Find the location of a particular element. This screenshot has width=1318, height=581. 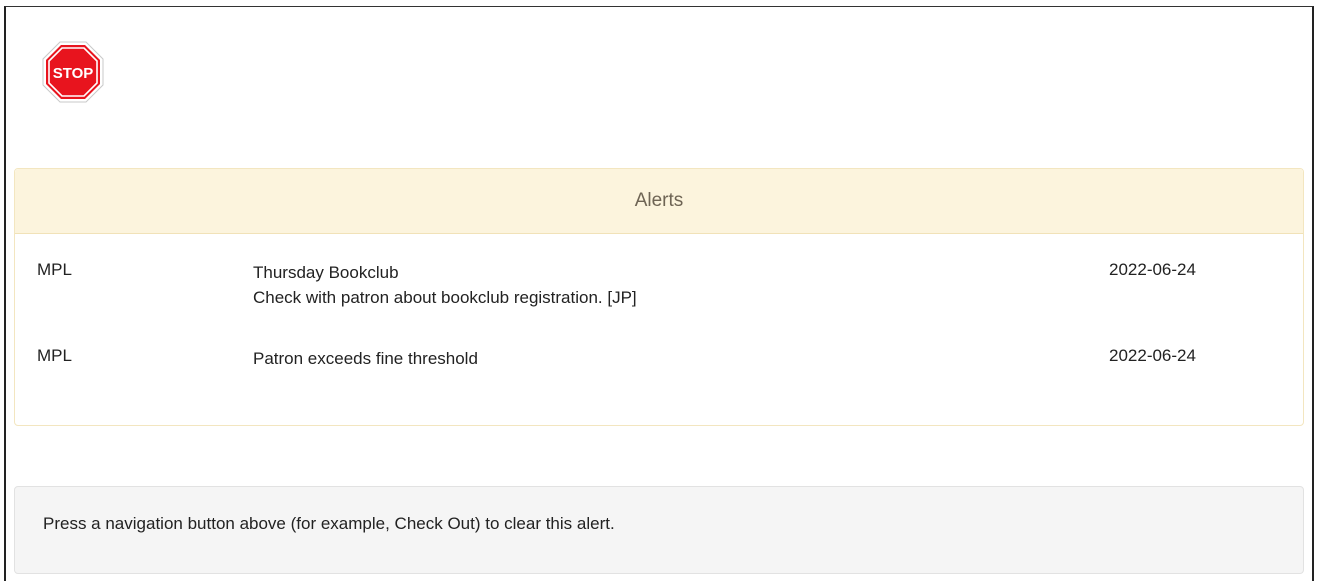

alert-title: Patron exceeds fine threshold is located at coordinates (365, 358).